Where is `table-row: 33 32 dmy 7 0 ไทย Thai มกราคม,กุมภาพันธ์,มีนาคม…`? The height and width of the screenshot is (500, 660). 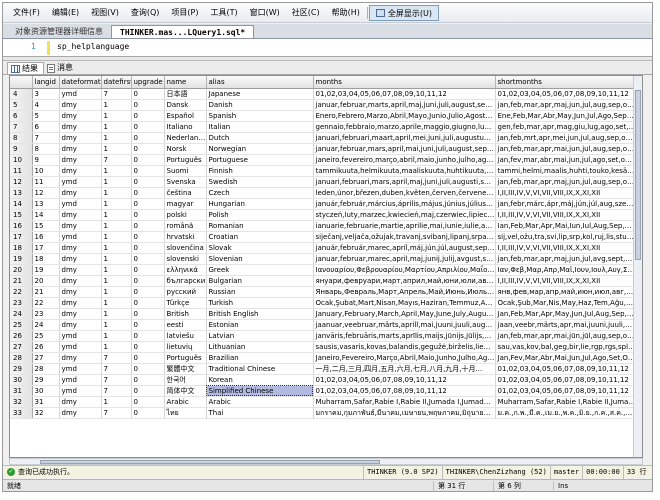 table-row: 33 32 dmy 7 0 ไทย Thai มกราคม,กุมภาพันธ์,มีนาคม… is located at coordinates (323, 413).